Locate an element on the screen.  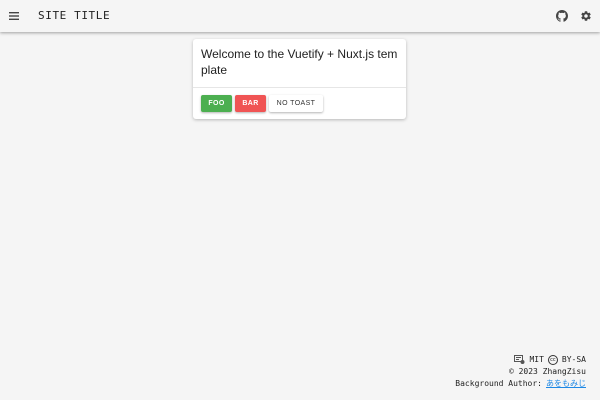
background-author-link: あをもみじ is located at coordinates (566, 384).